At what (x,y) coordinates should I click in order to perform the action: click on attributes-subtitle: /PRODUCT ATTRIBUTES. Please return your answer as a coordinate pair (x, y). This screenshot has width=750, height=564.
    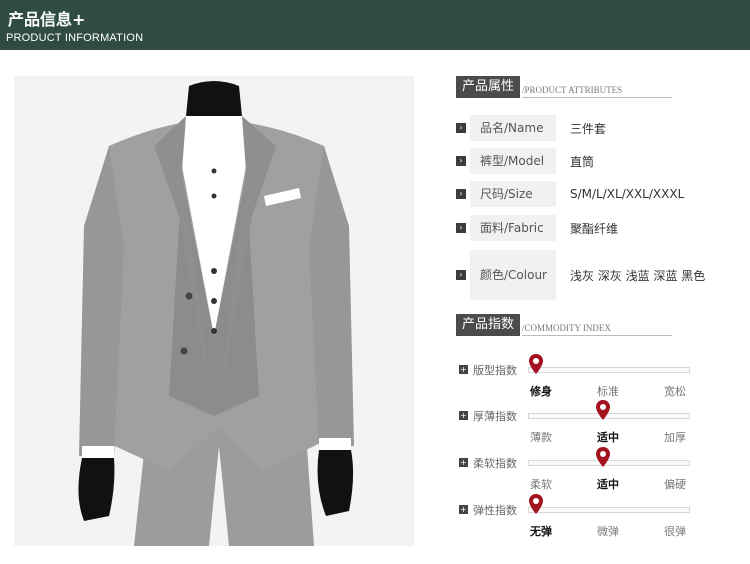
    Looking at the image, I should click on (597, 91).